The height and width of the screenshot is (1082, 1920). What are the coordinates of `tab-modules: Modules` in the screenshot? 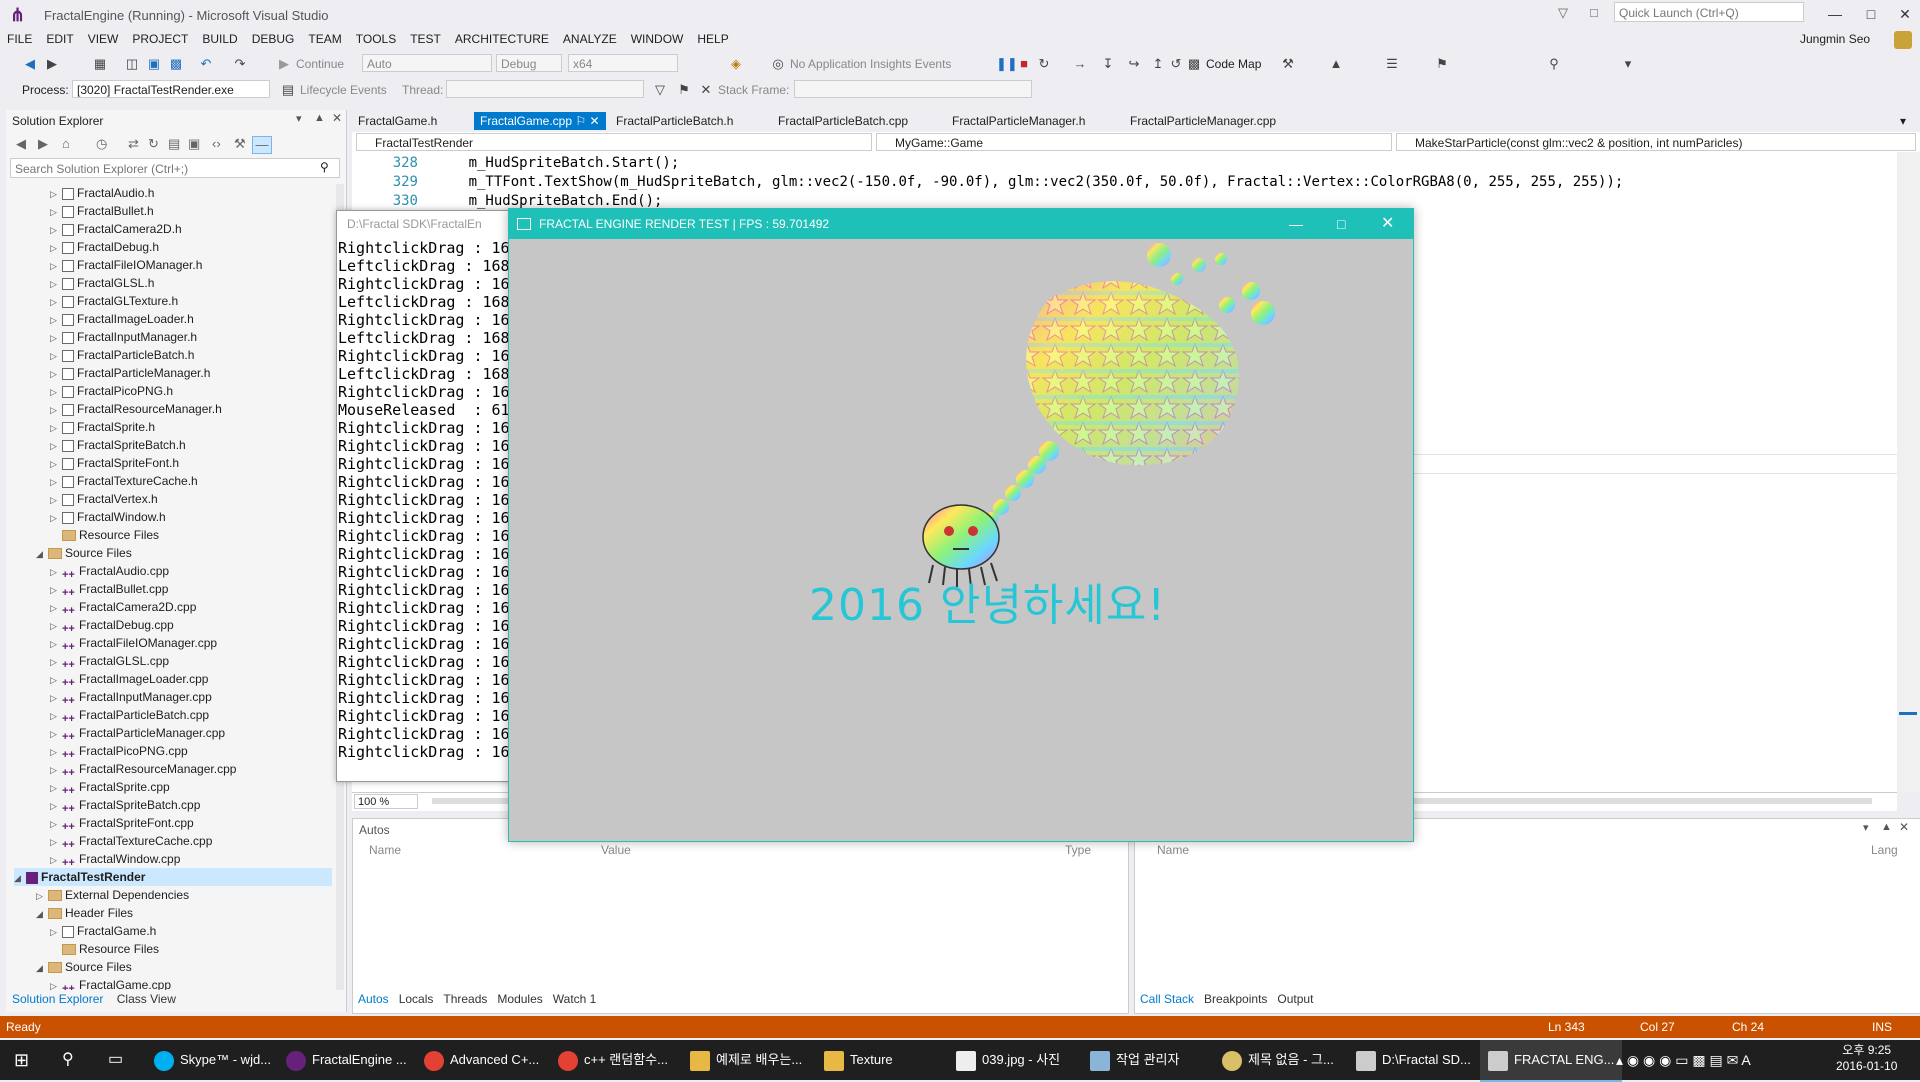 It's located at (519, 999).